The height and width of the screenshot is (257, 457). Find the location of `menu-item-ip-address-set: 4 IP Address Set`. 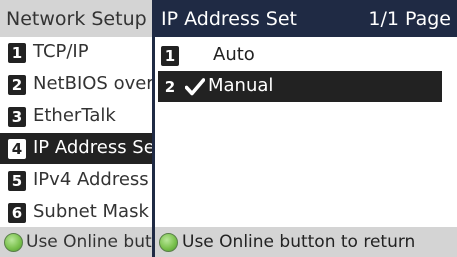

menu-item-ip-address-set: 4 IP Address Set is located at coordinates (76, 148).